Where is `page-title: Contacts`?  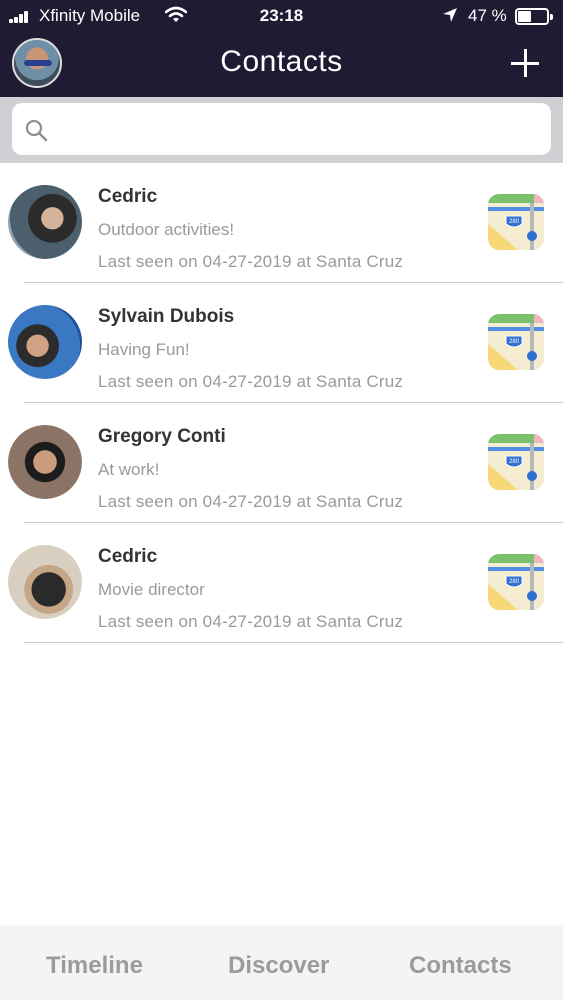
page-title: Contacts is located at coordinates (281, 61).